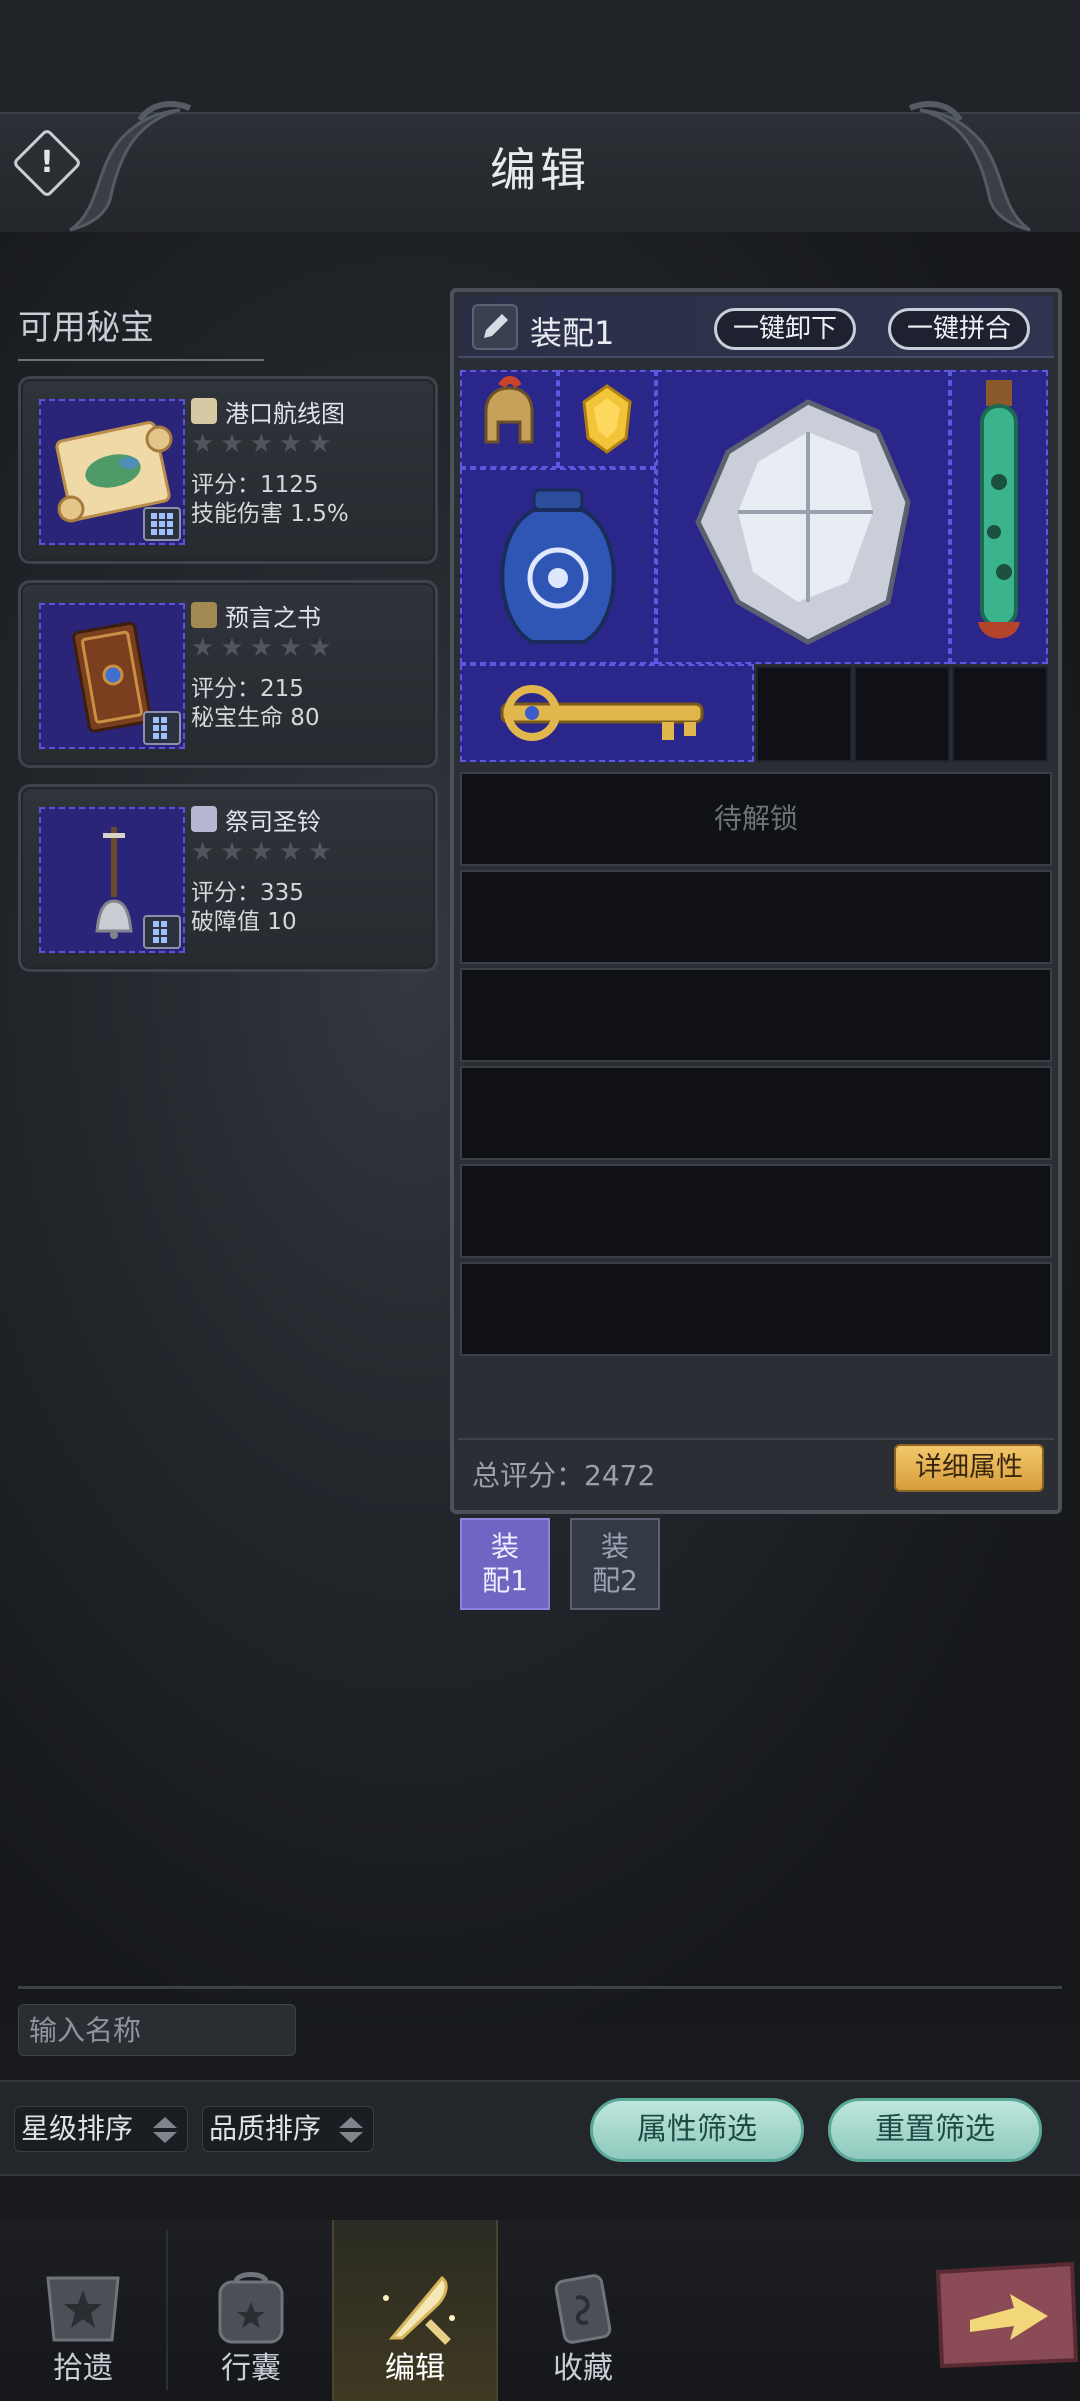  I want to click on equipped-gem, so click(607, 419).